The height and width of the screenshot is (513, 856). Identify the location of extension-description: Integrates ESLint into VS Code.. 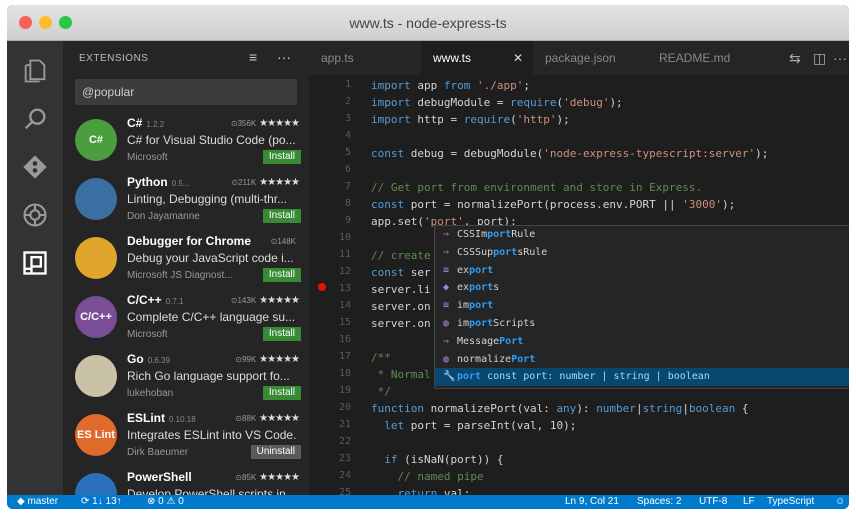
(212, 435).